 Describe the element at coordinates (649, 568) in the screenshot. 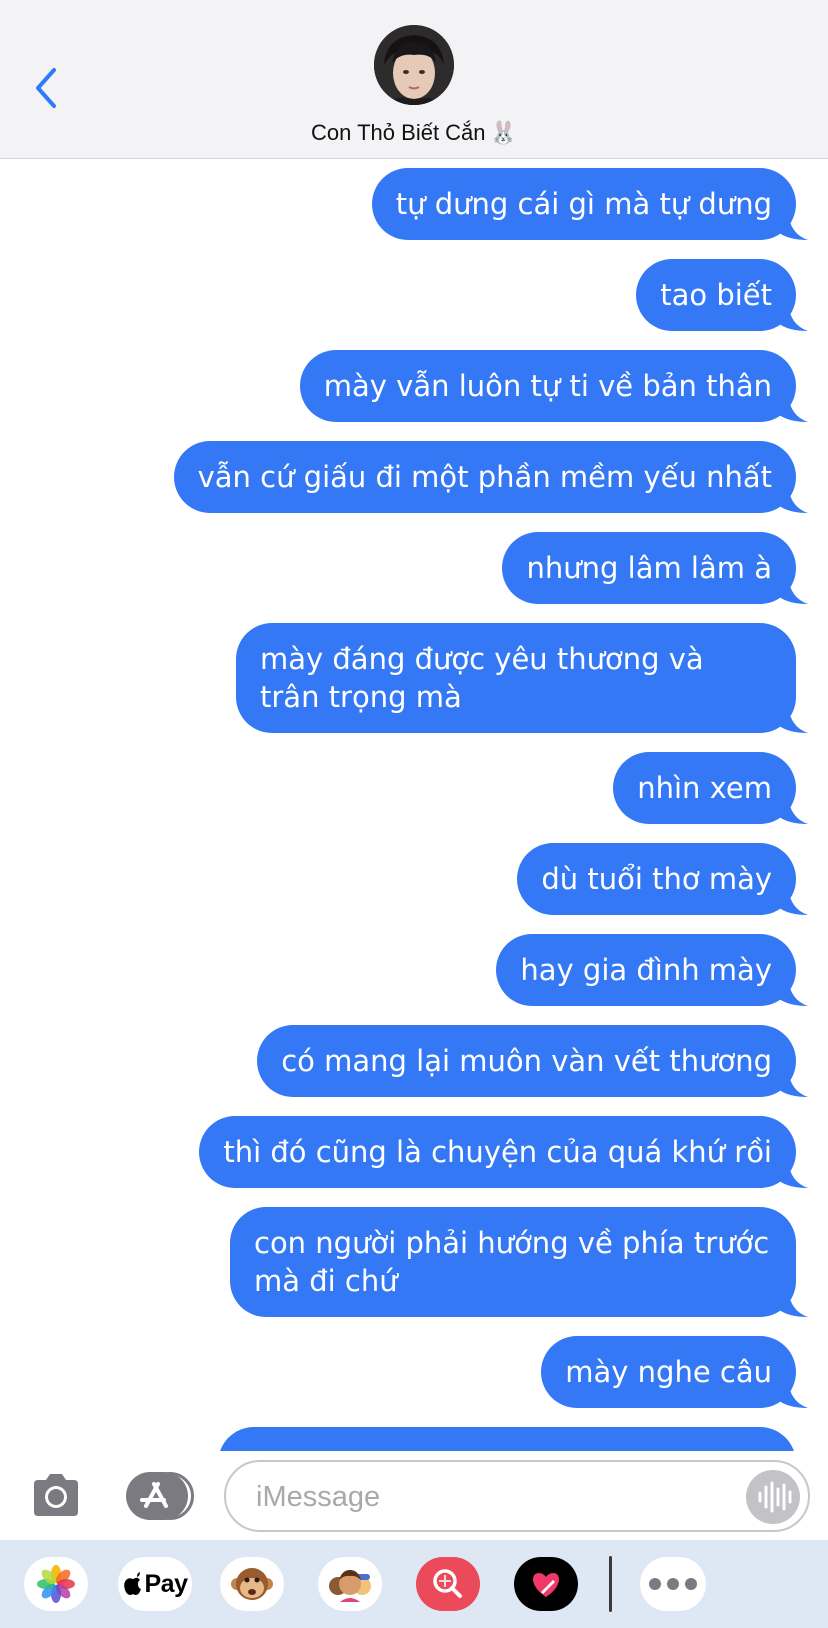

I see `message-text: nhưng lâm lâm à` at that location.